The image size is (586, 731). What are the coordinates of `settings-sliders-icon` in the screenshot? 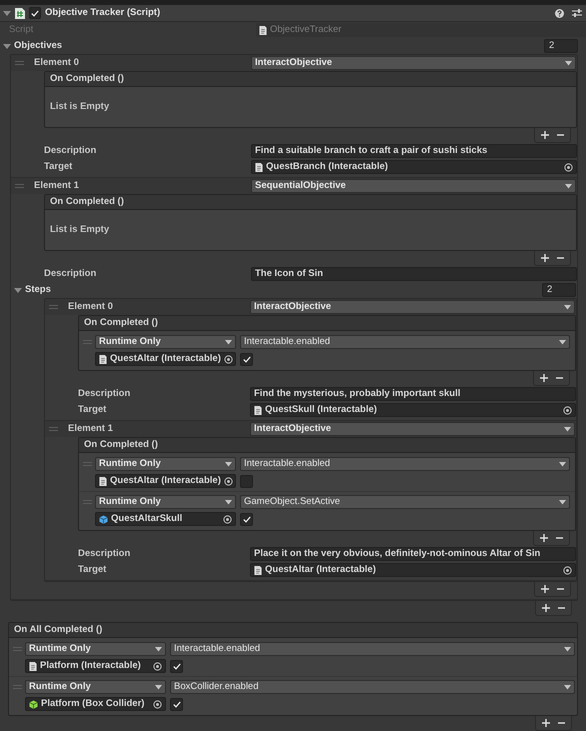 It's located at (577, 13).